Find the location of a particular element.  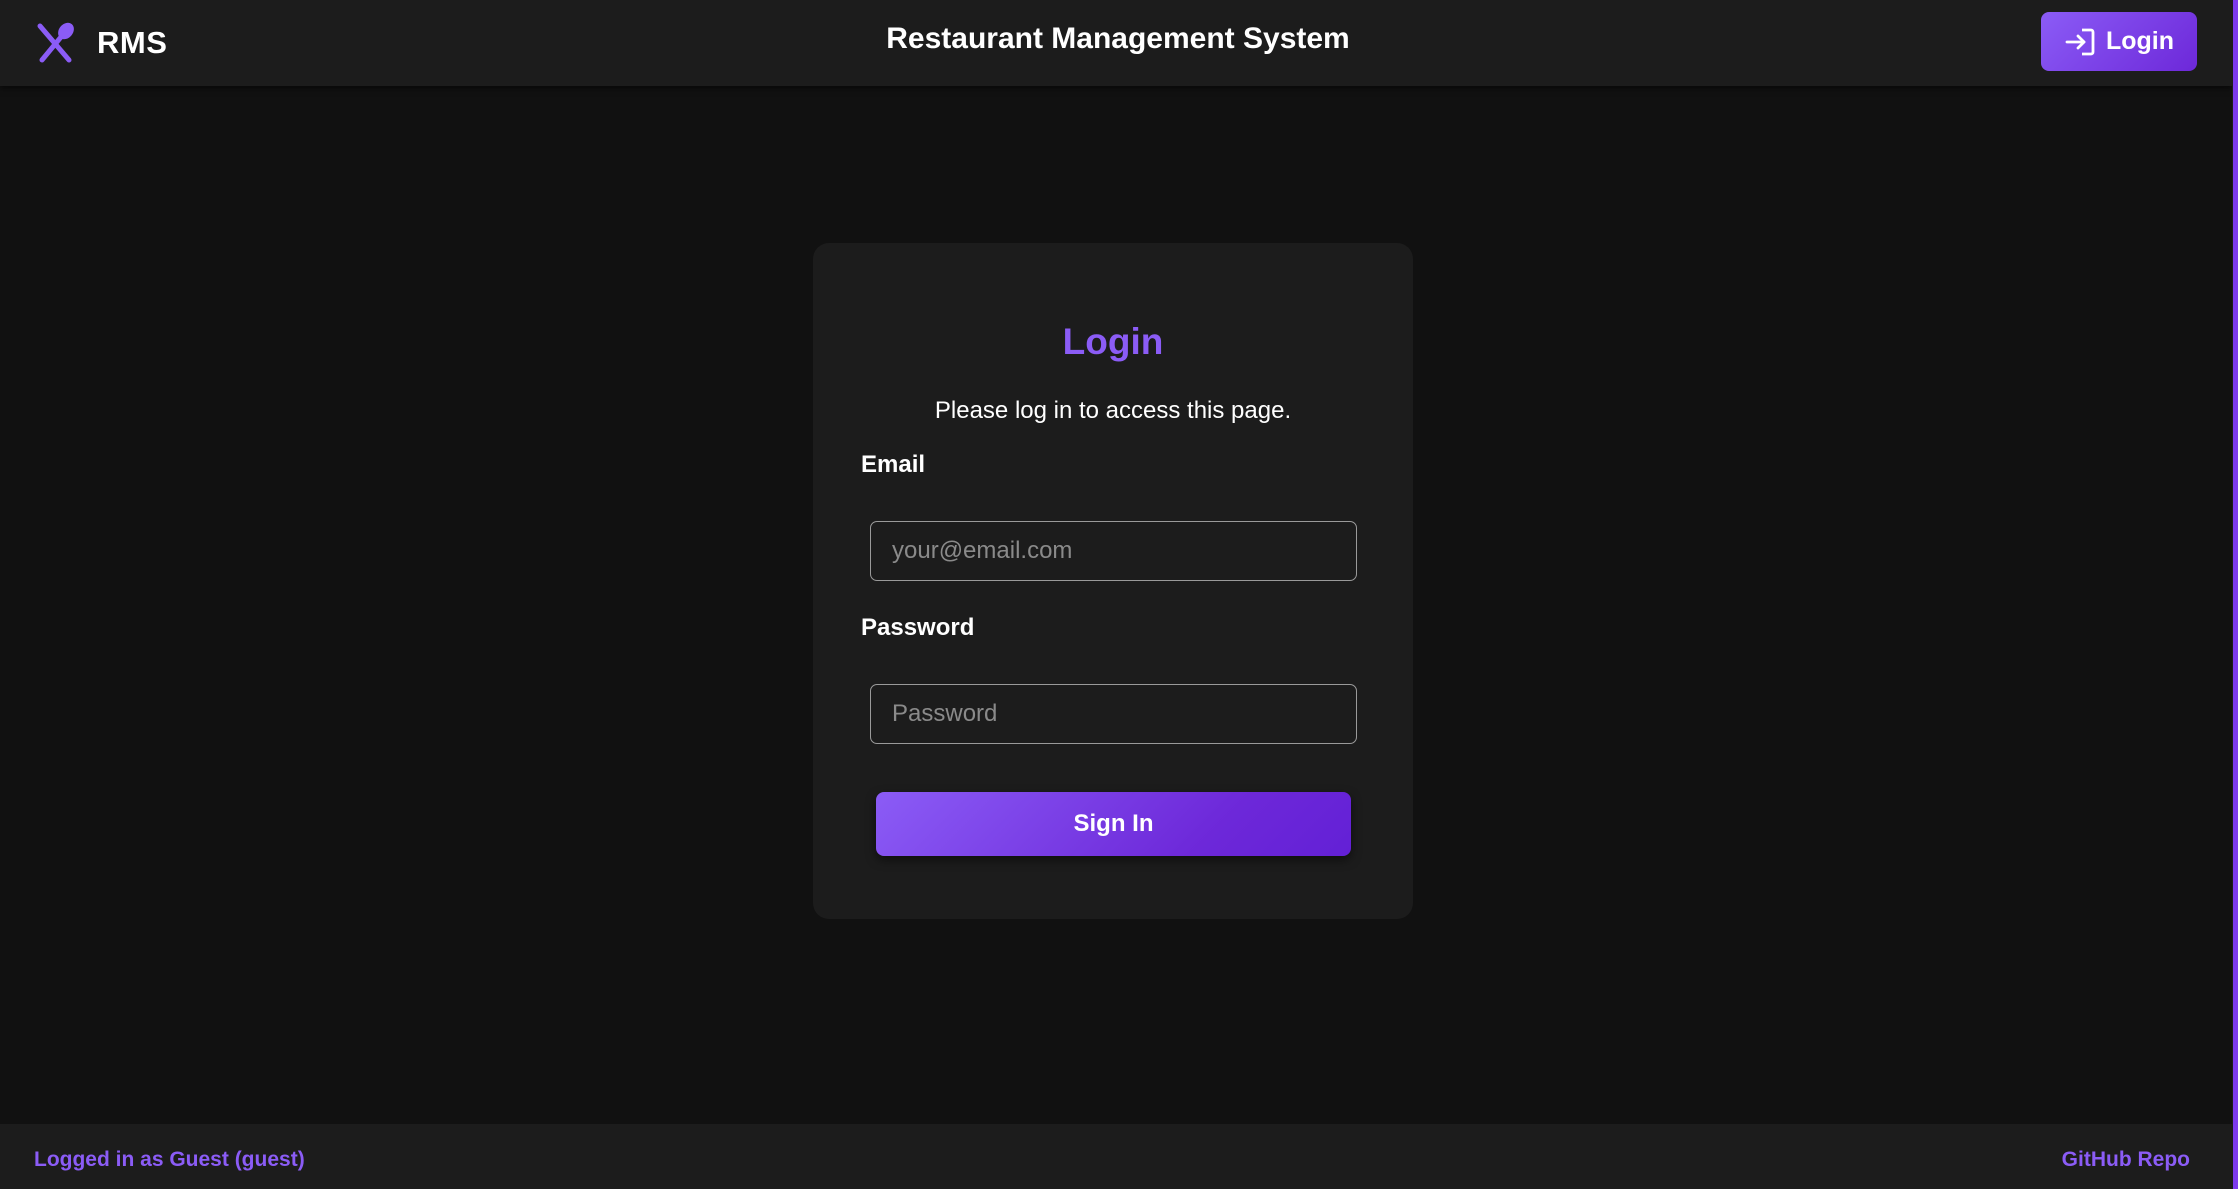

header-login-button: Login is located at coordinates (2119, 41).